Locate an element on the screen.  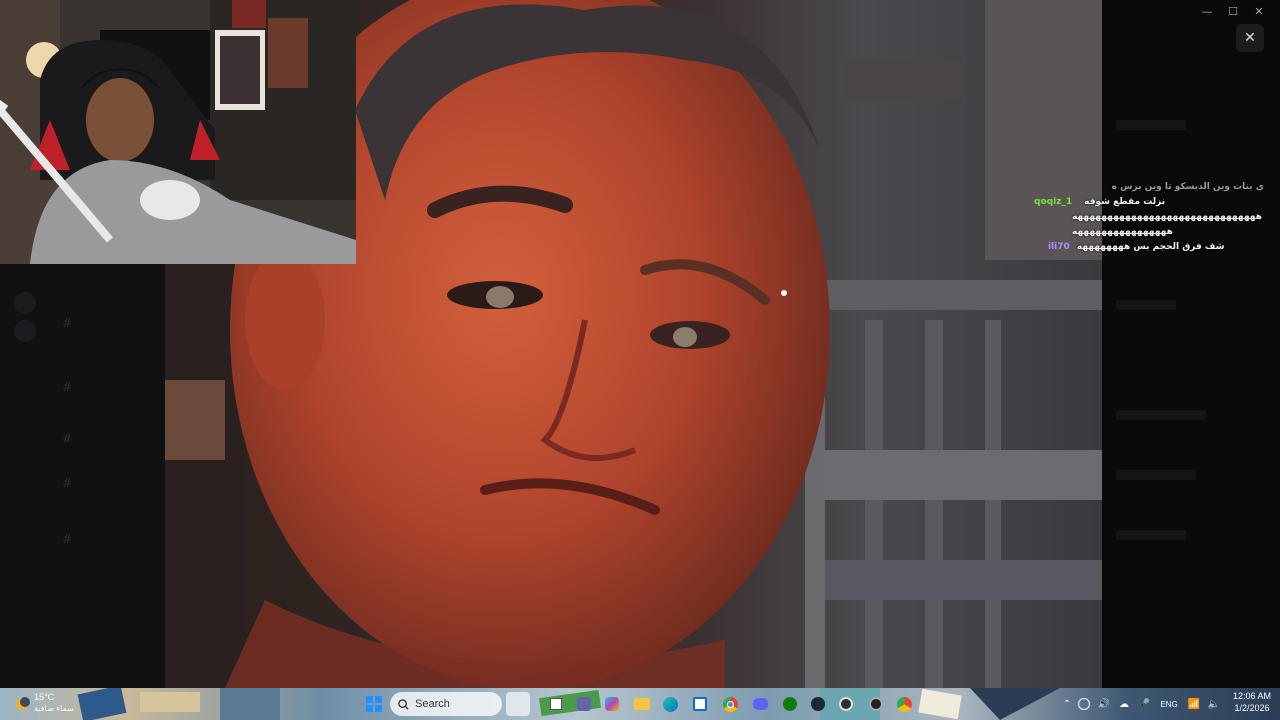
speaker-icon: 🔈 is located at coordinates (1214, 704).